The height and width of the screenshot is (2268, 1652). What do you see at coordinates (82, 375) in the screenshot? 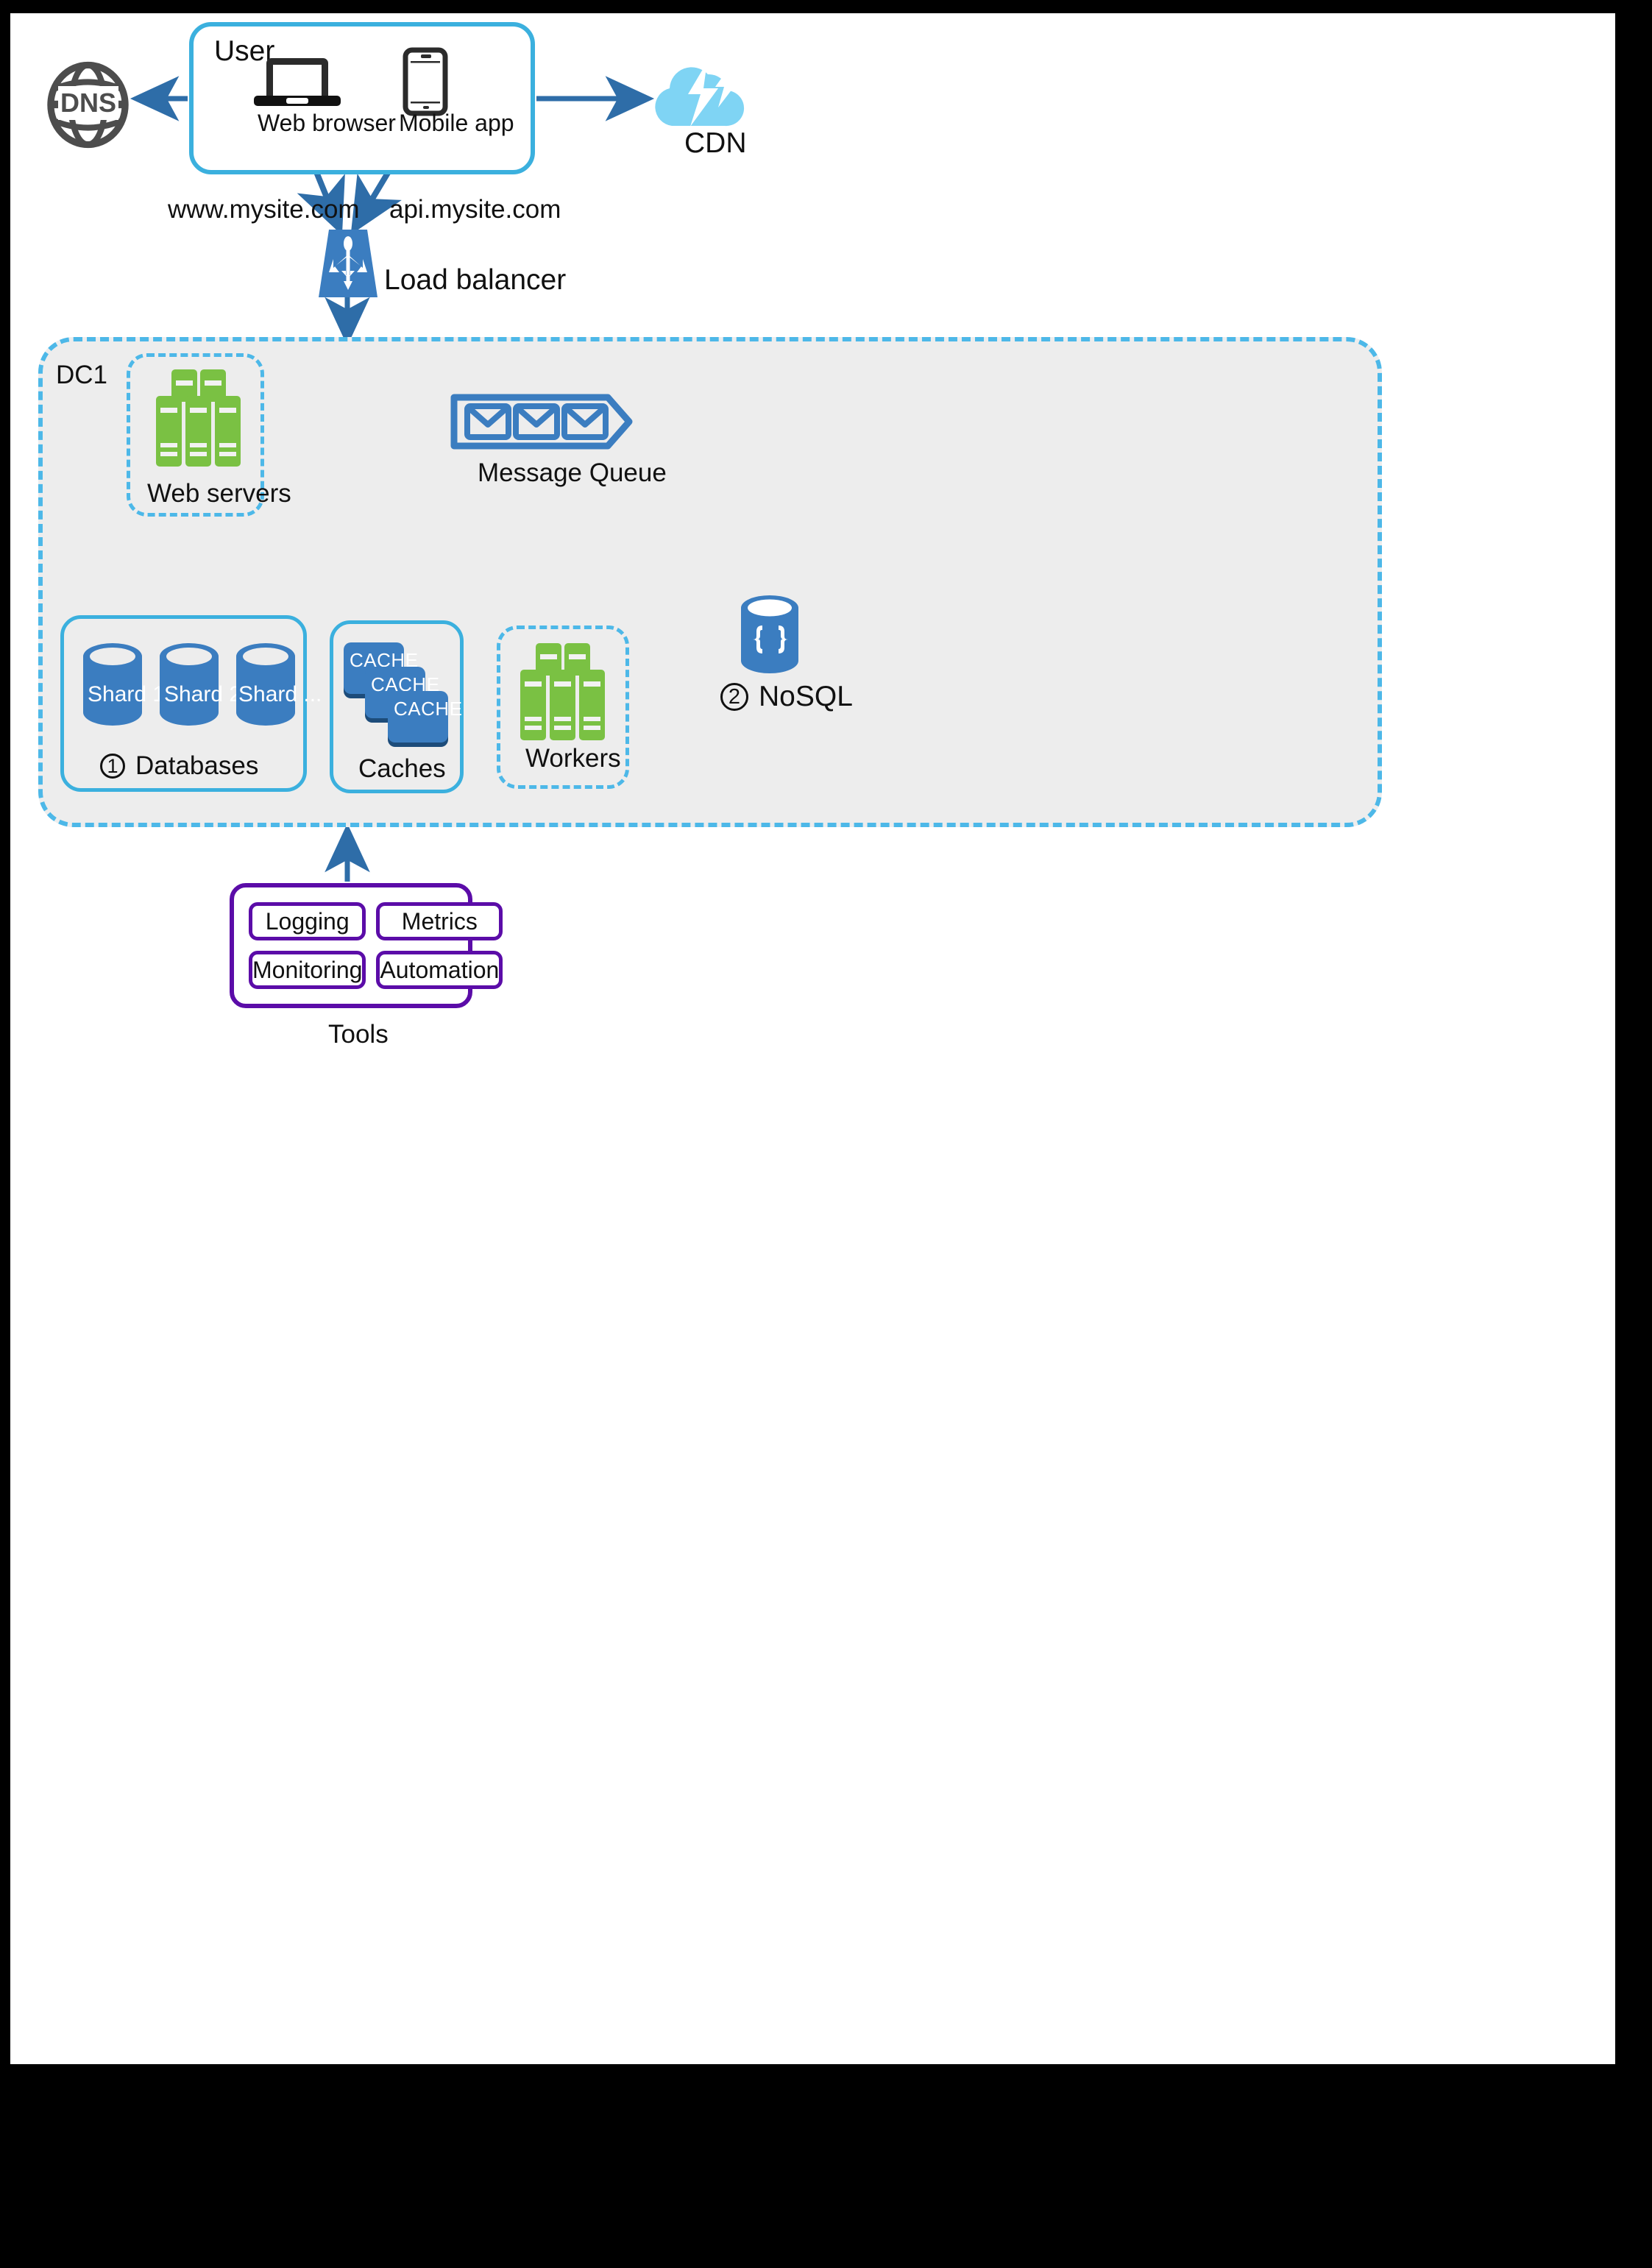
I see `dc1-label: DC1` at bounding box center [82, 375].